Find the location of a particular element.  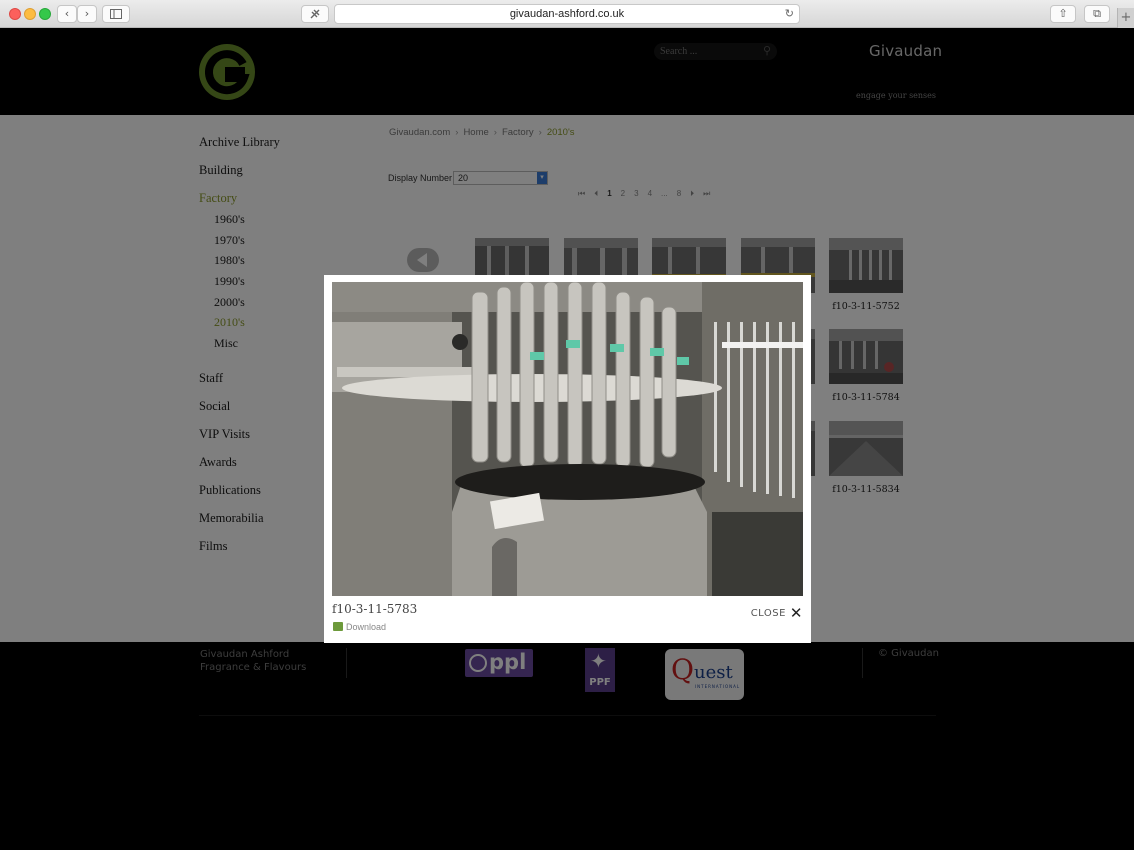

zoom-window-button is located at coordinates (45, 14).